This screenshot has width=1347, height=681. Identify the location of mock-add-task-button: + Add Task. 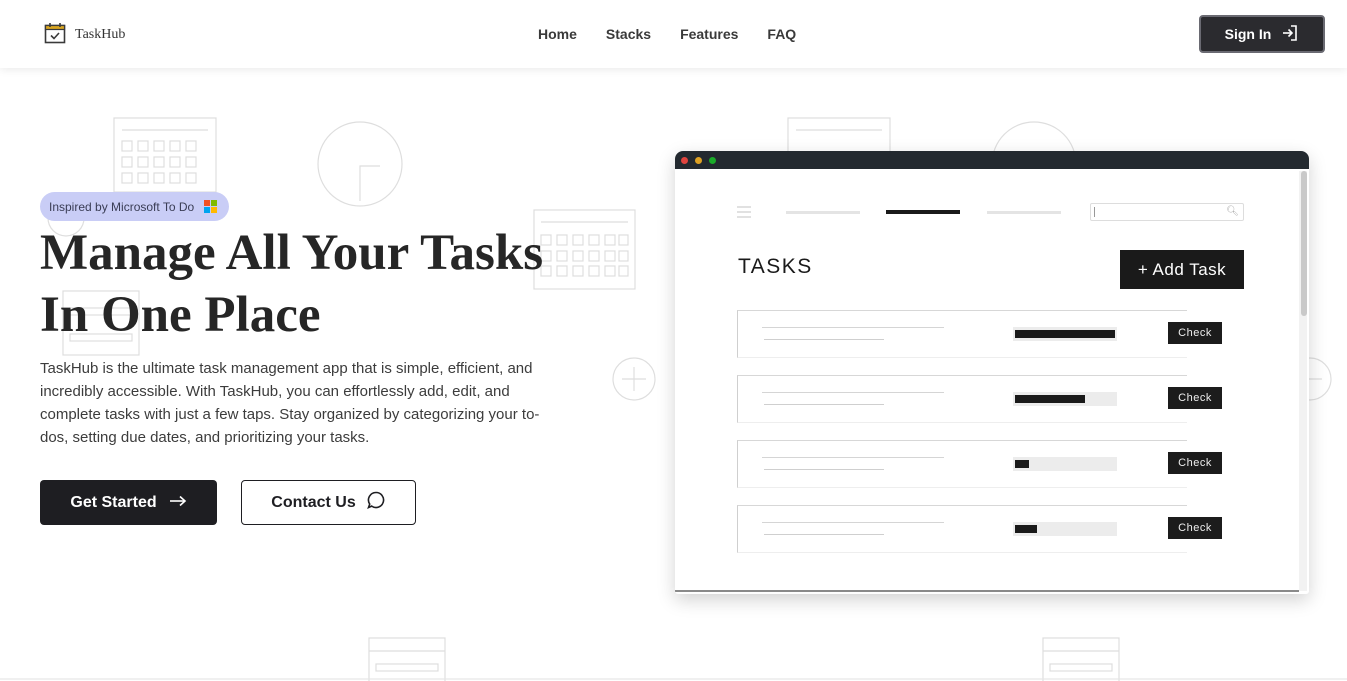
(1182, 269).